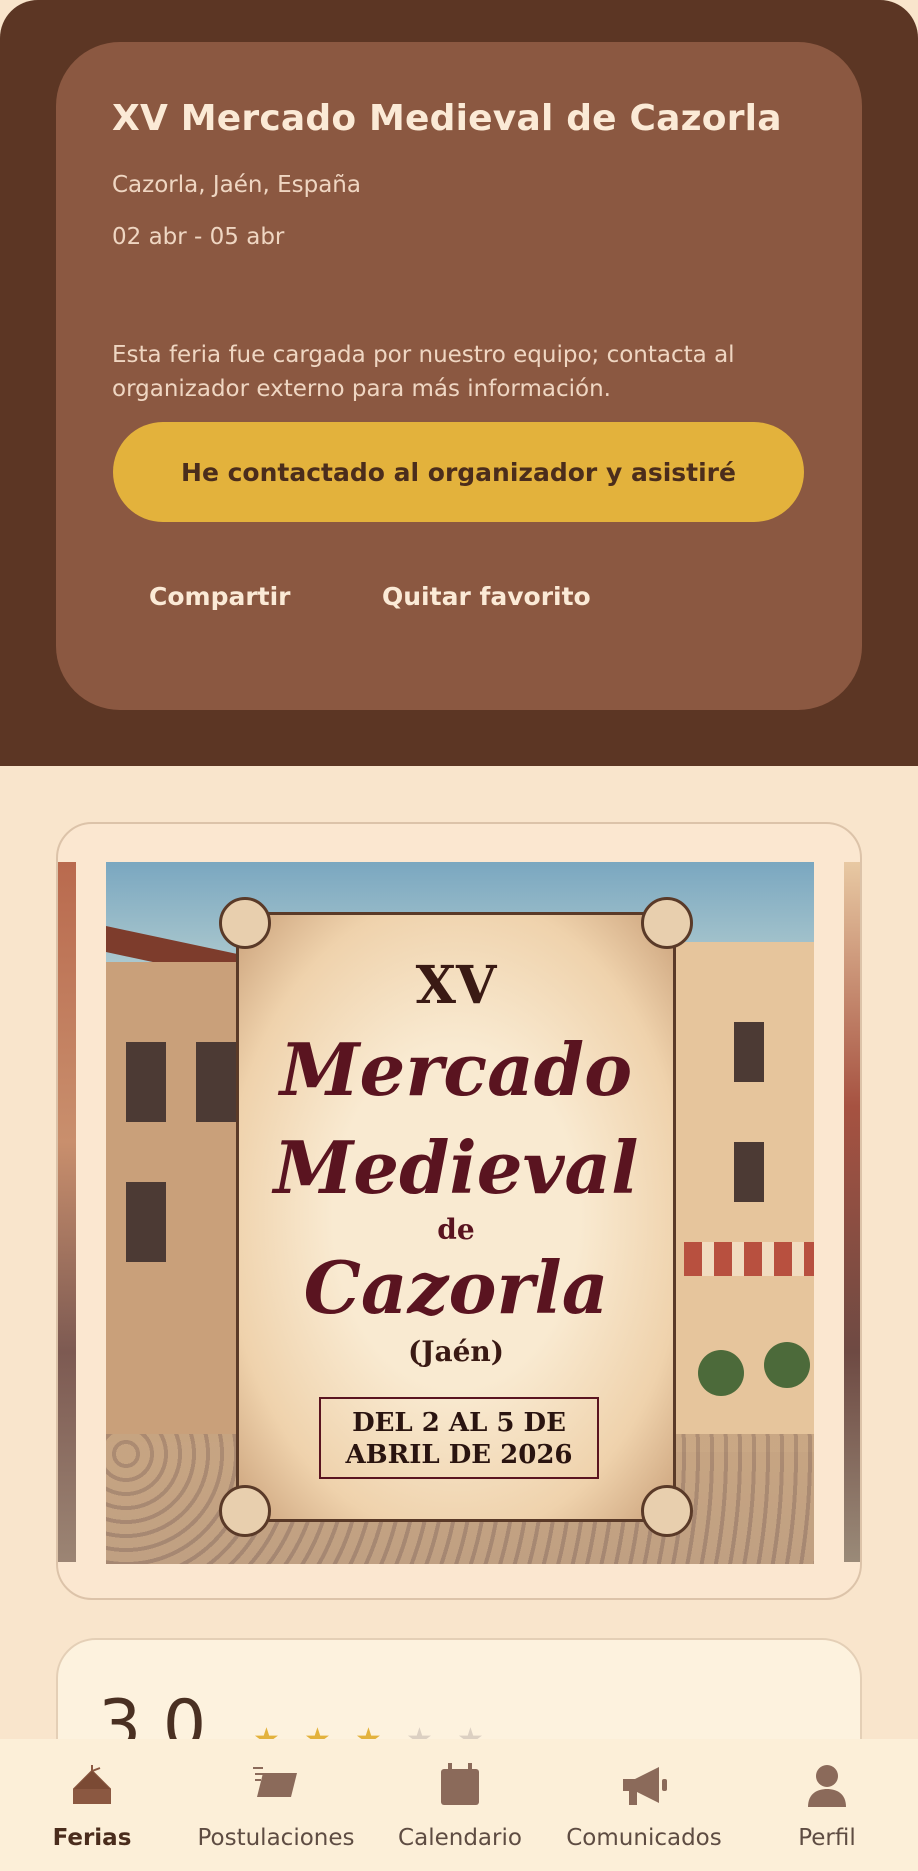 The width and height of the screenshot is (918, 1871). What do you see at coordinates (456, 1229) in the screenshot?
I see `poster-title-connector: de` at bounding box center [456, 1229].